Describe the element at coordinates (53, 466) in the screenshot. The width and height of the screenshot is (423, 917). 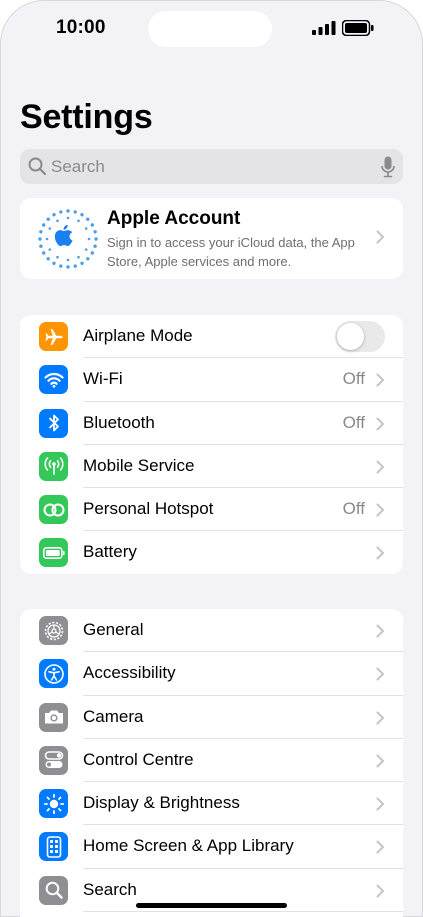
I see `antenna-icon` at that location.